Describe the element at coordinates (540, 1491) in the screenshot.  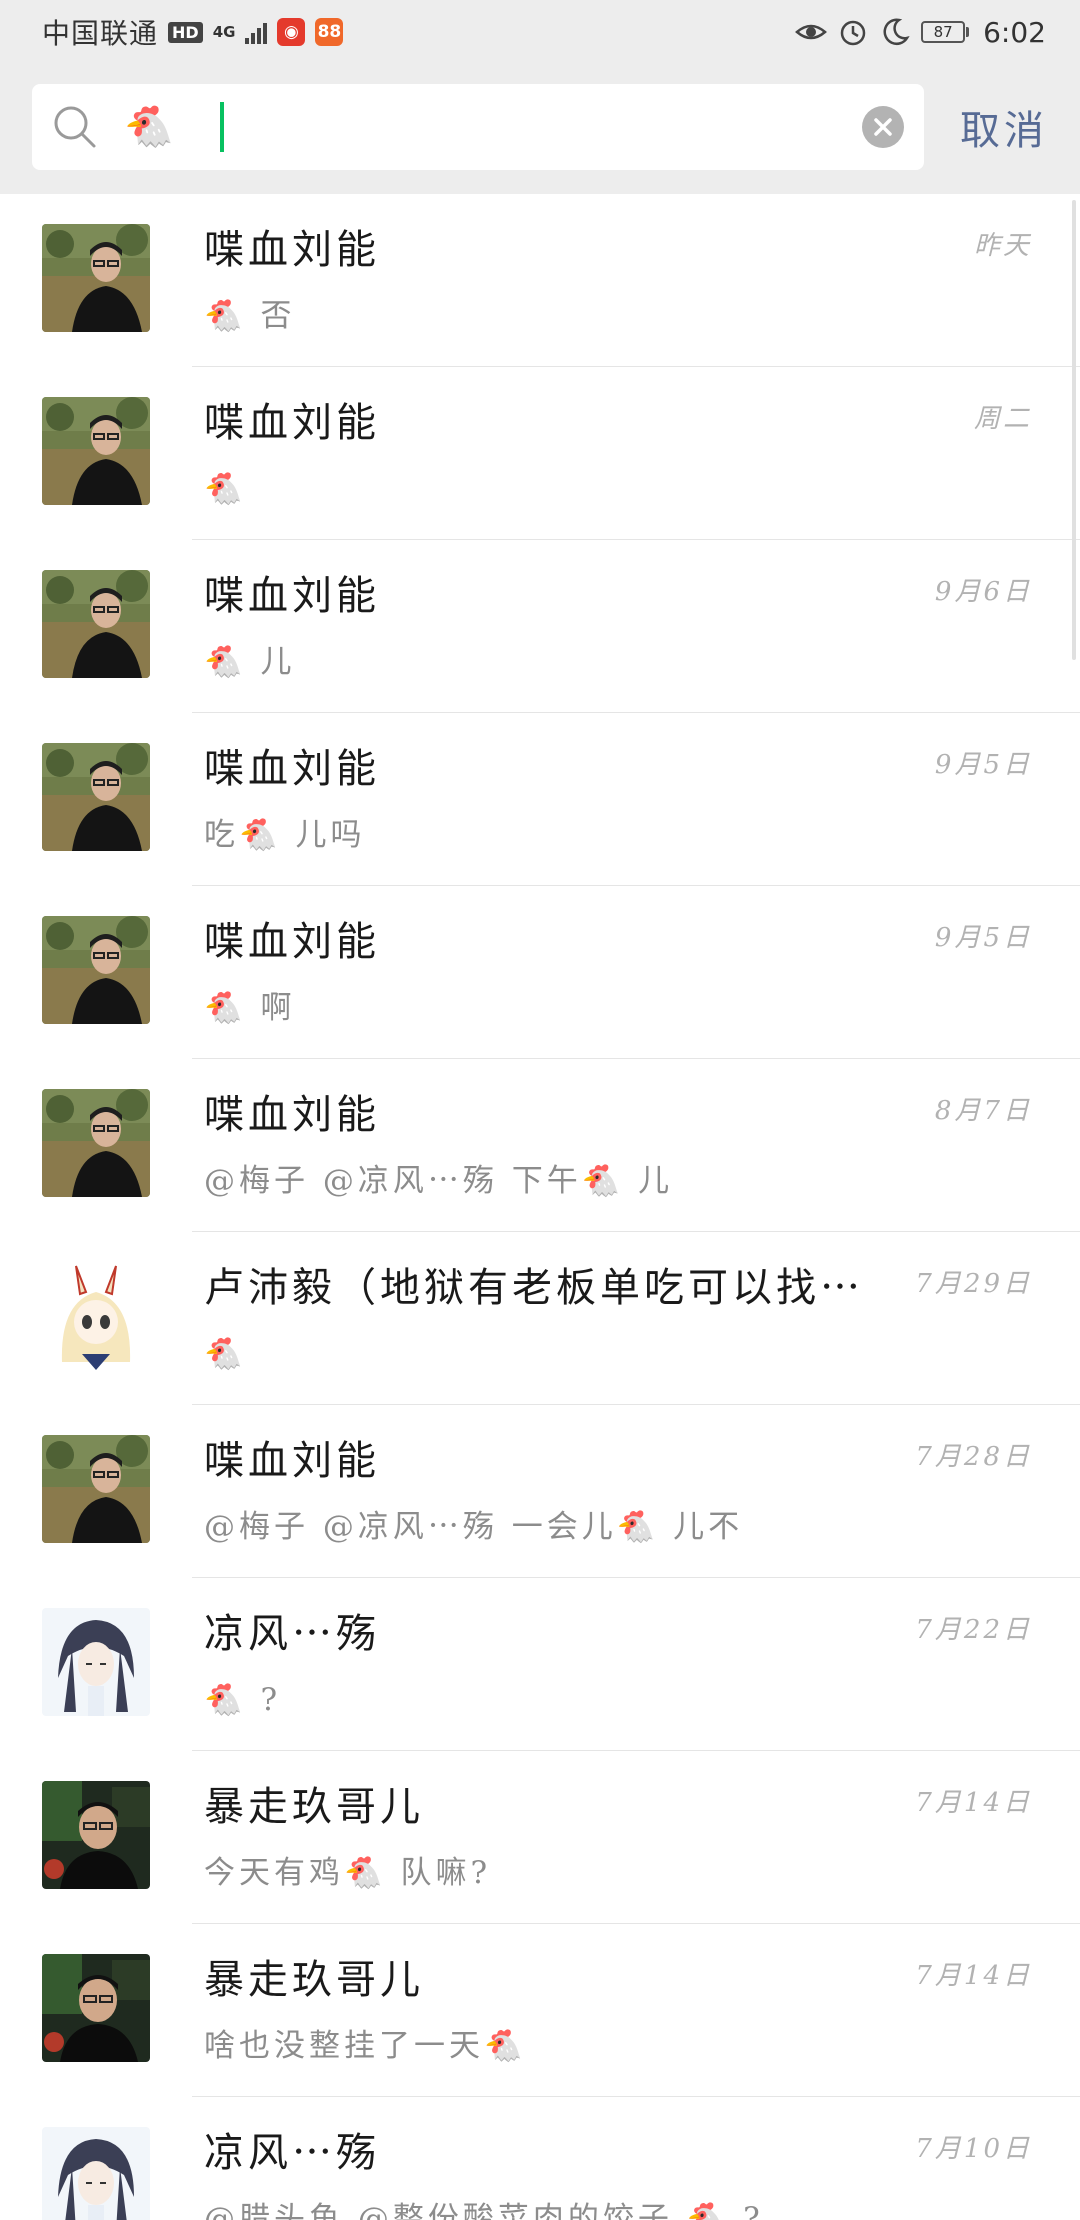
I see `chat-result-row: 喋血刘能 7月28日 @梅子 @凉风⋯殇 一会儿🐔 儿不` at that location.